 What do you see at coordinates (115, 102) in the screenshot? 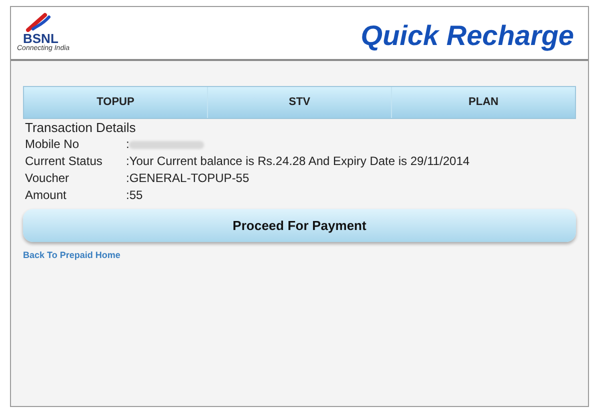
I see `tab: TOPUP` at bounding box center [115, 102].